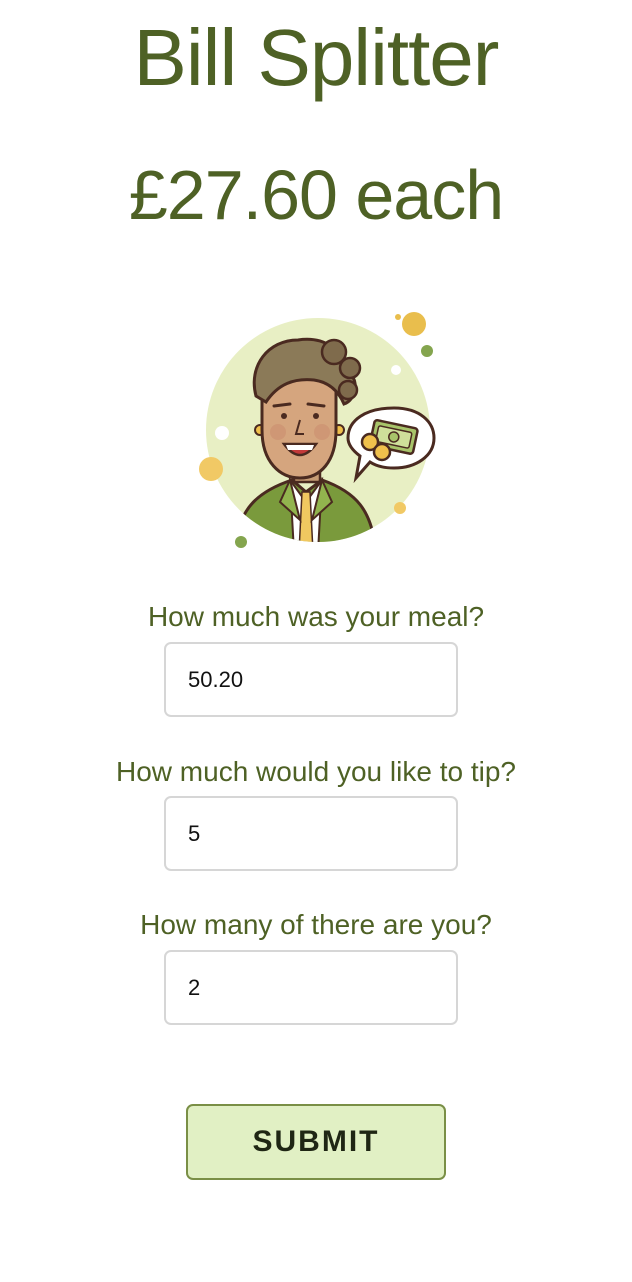 This screenshot has height=1282, width=632. Describe the element at coordinates (316, 616) in the screenshot. I see `meal-cost-label: How much was your meal?` at that location.